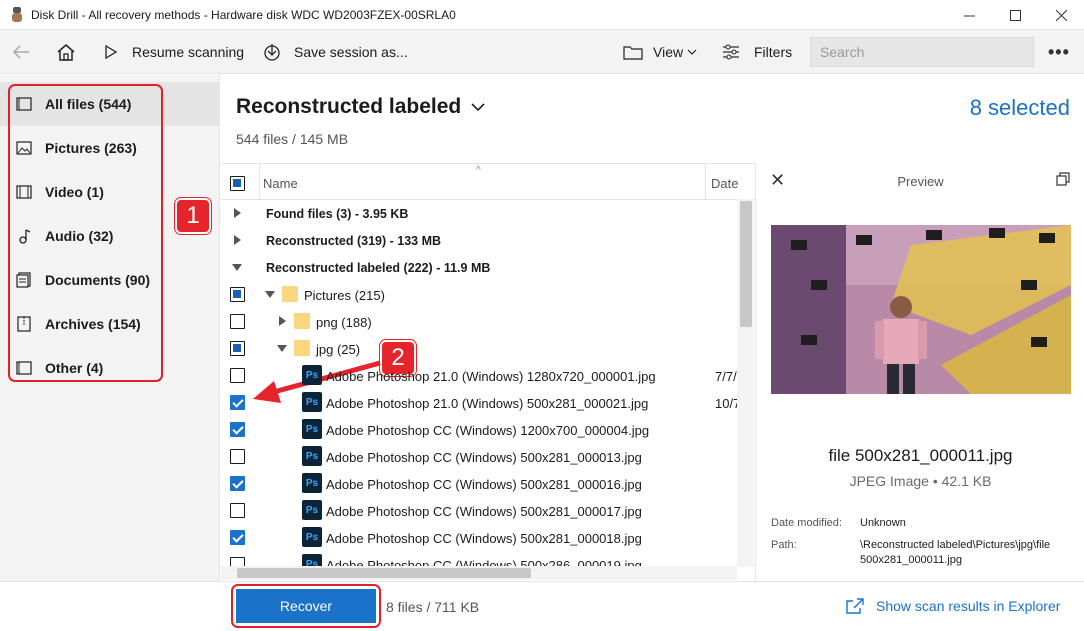 This screenshot has width=1084, height=631. Describe the element at coordinates (433, 607) in the screenshot. I see `recover-summary: 8 files / 711 KB` at that location.